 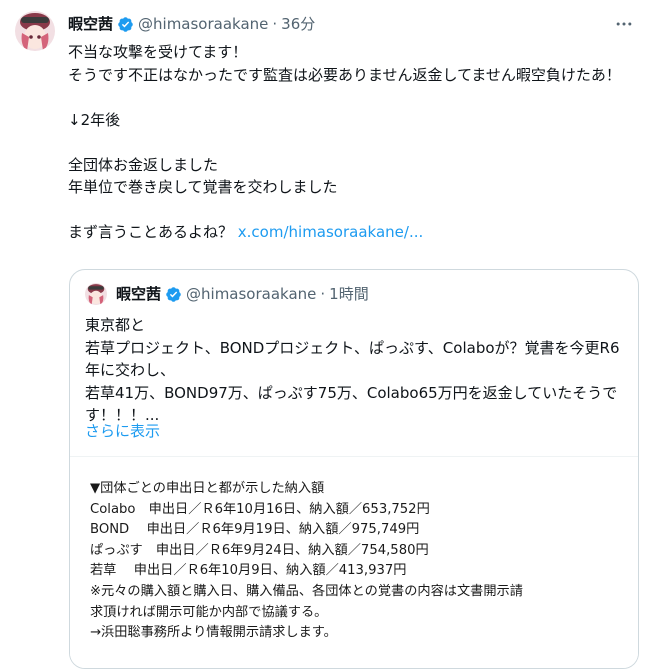 I want to click on tweet-line-last: まず言うことあるよね？, so click(x=153, y=232).